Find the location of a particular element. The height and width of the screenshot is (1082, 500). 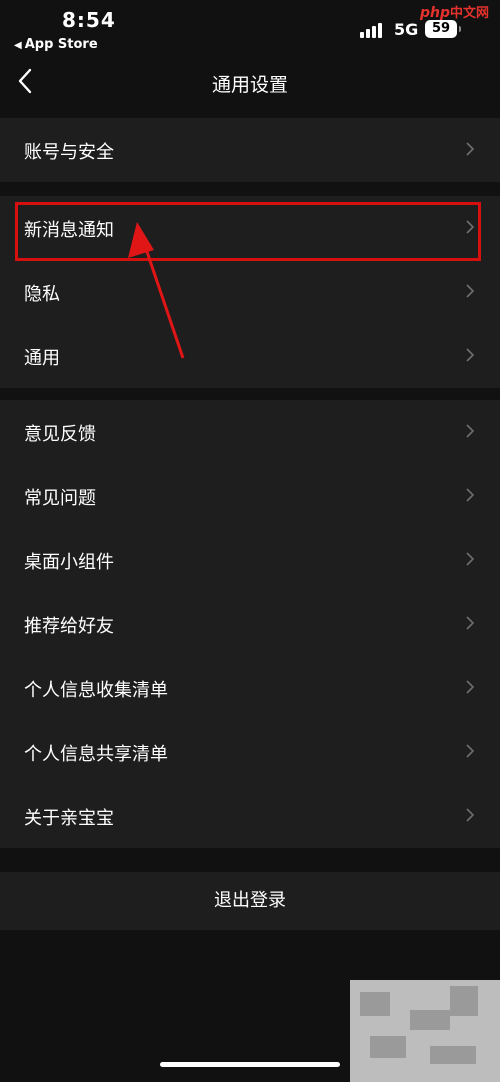

settings-group-account: 账号与安全 is located at coordinates (250, 150).